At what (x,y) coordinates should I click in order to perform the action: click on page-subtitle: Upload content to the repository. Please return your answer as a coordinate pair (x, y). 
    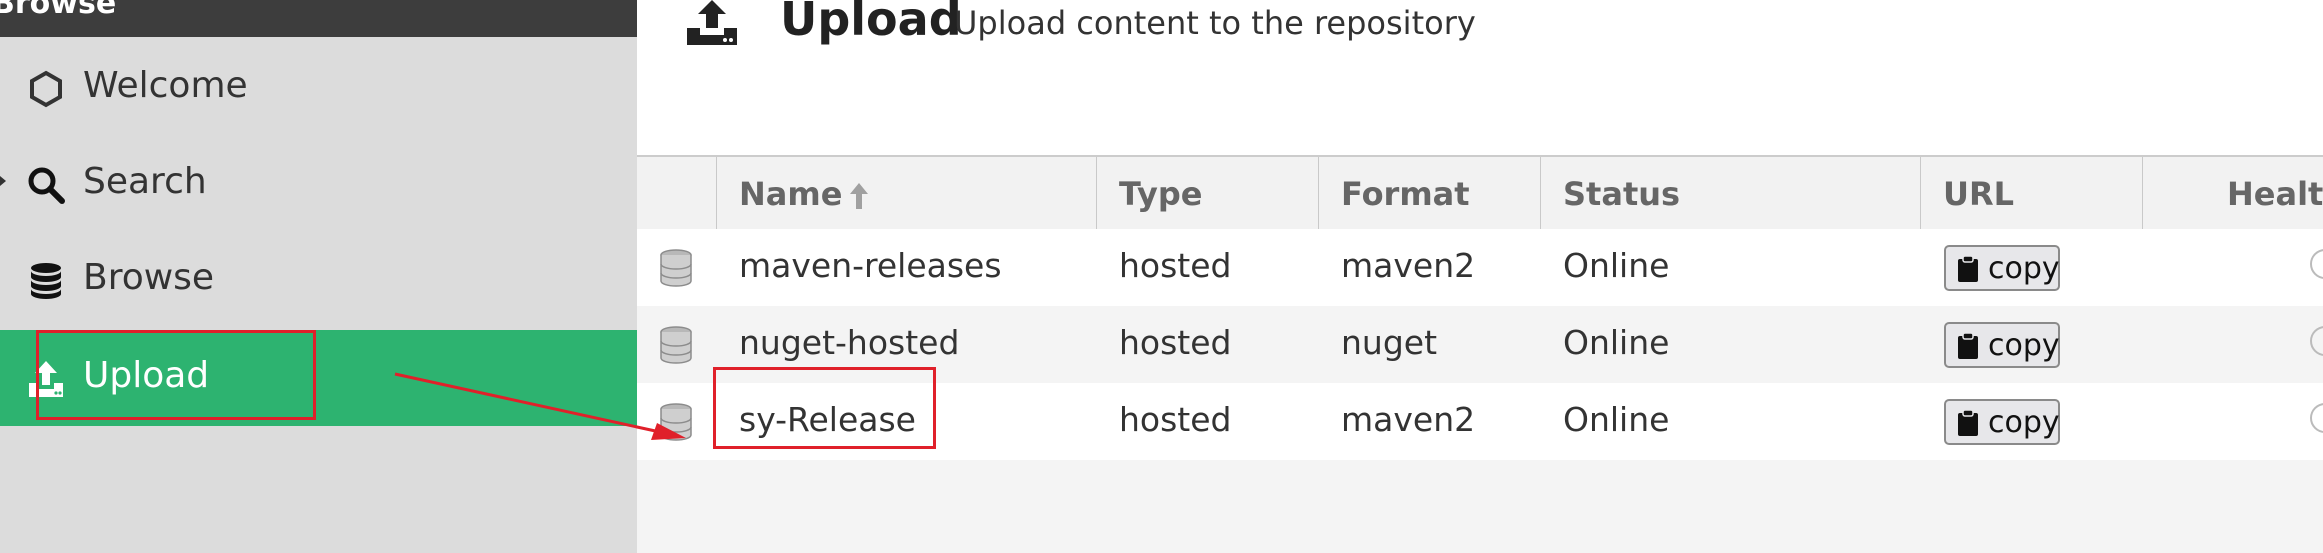
    Looking at the image, I should click on (1215, 23).